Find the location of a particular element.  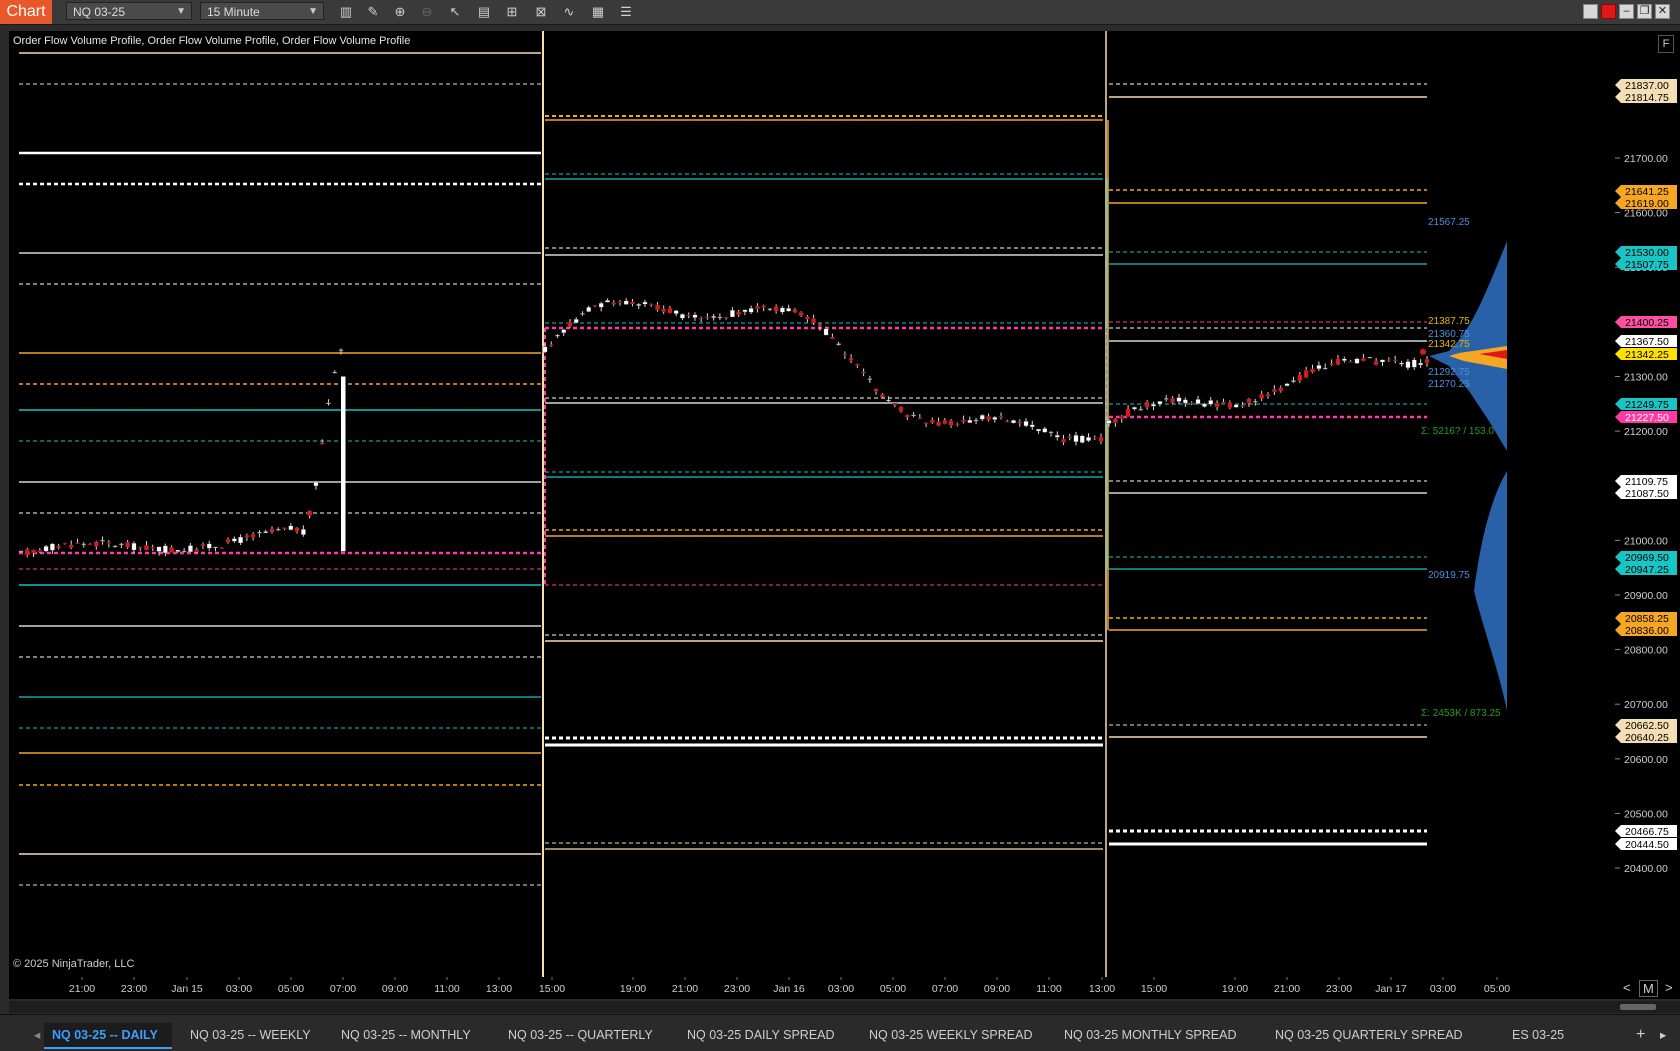

tab-nq-daily-spread: NQ 03-25 DAILY SPREAD is located at coordinates (761, 1035).